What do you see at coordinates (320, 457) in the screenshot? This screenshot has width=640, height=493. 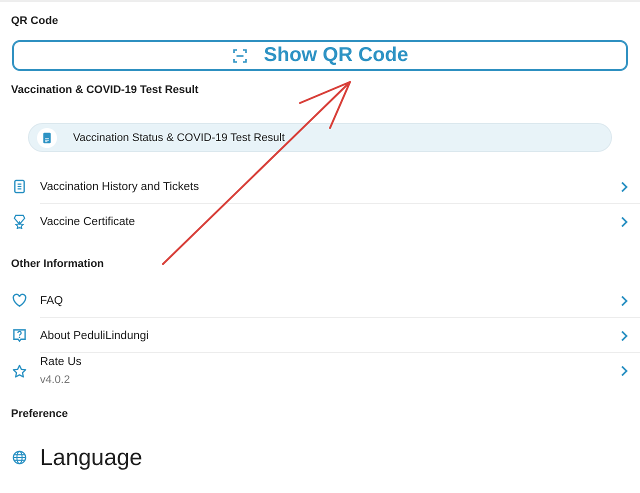 I see `menu-item: Language` at bounding box center [320, 457].